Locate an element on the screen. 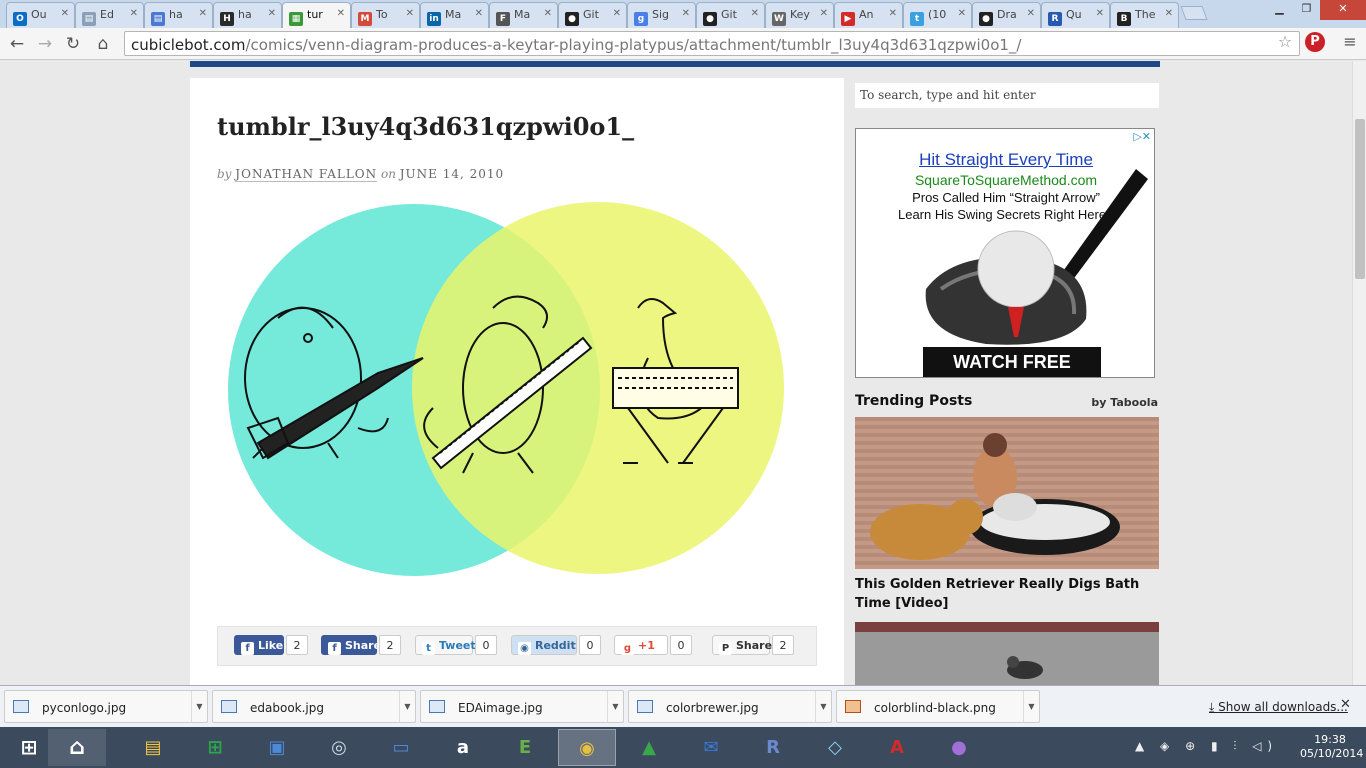  browser-tab: ▦ tur ✕ is located at coordinates (316, 15).